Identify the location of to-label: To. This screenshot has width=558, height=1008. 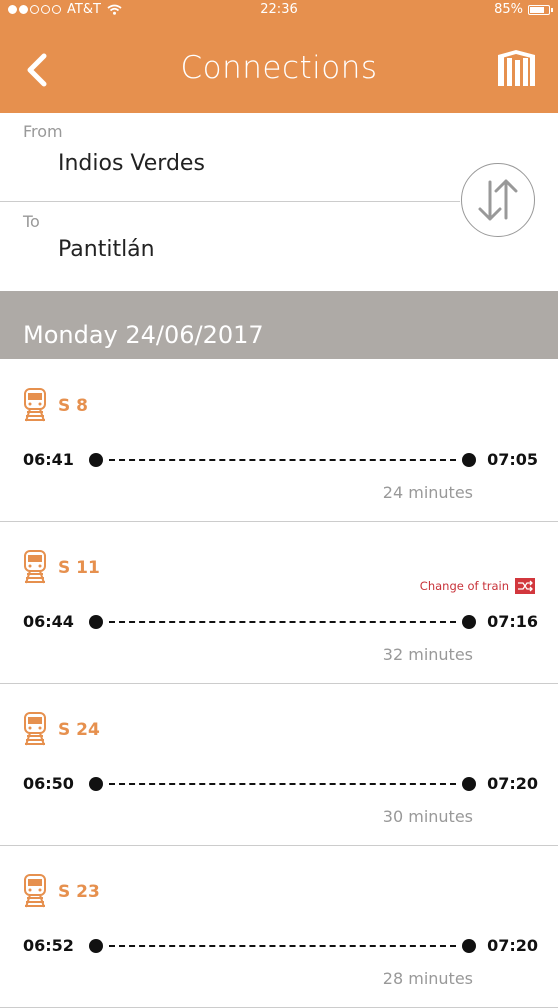
(31, 221).